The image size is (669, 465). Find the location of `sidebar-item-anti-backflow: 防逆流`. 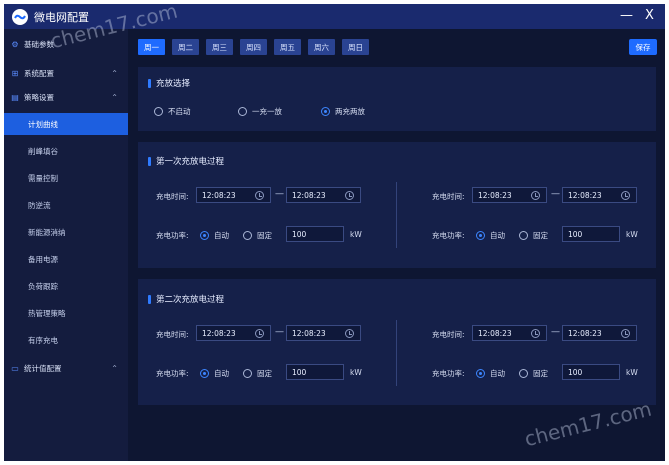

sidebar-item-anti-backflow: 防逆流 is located at coordinates (66, 205).